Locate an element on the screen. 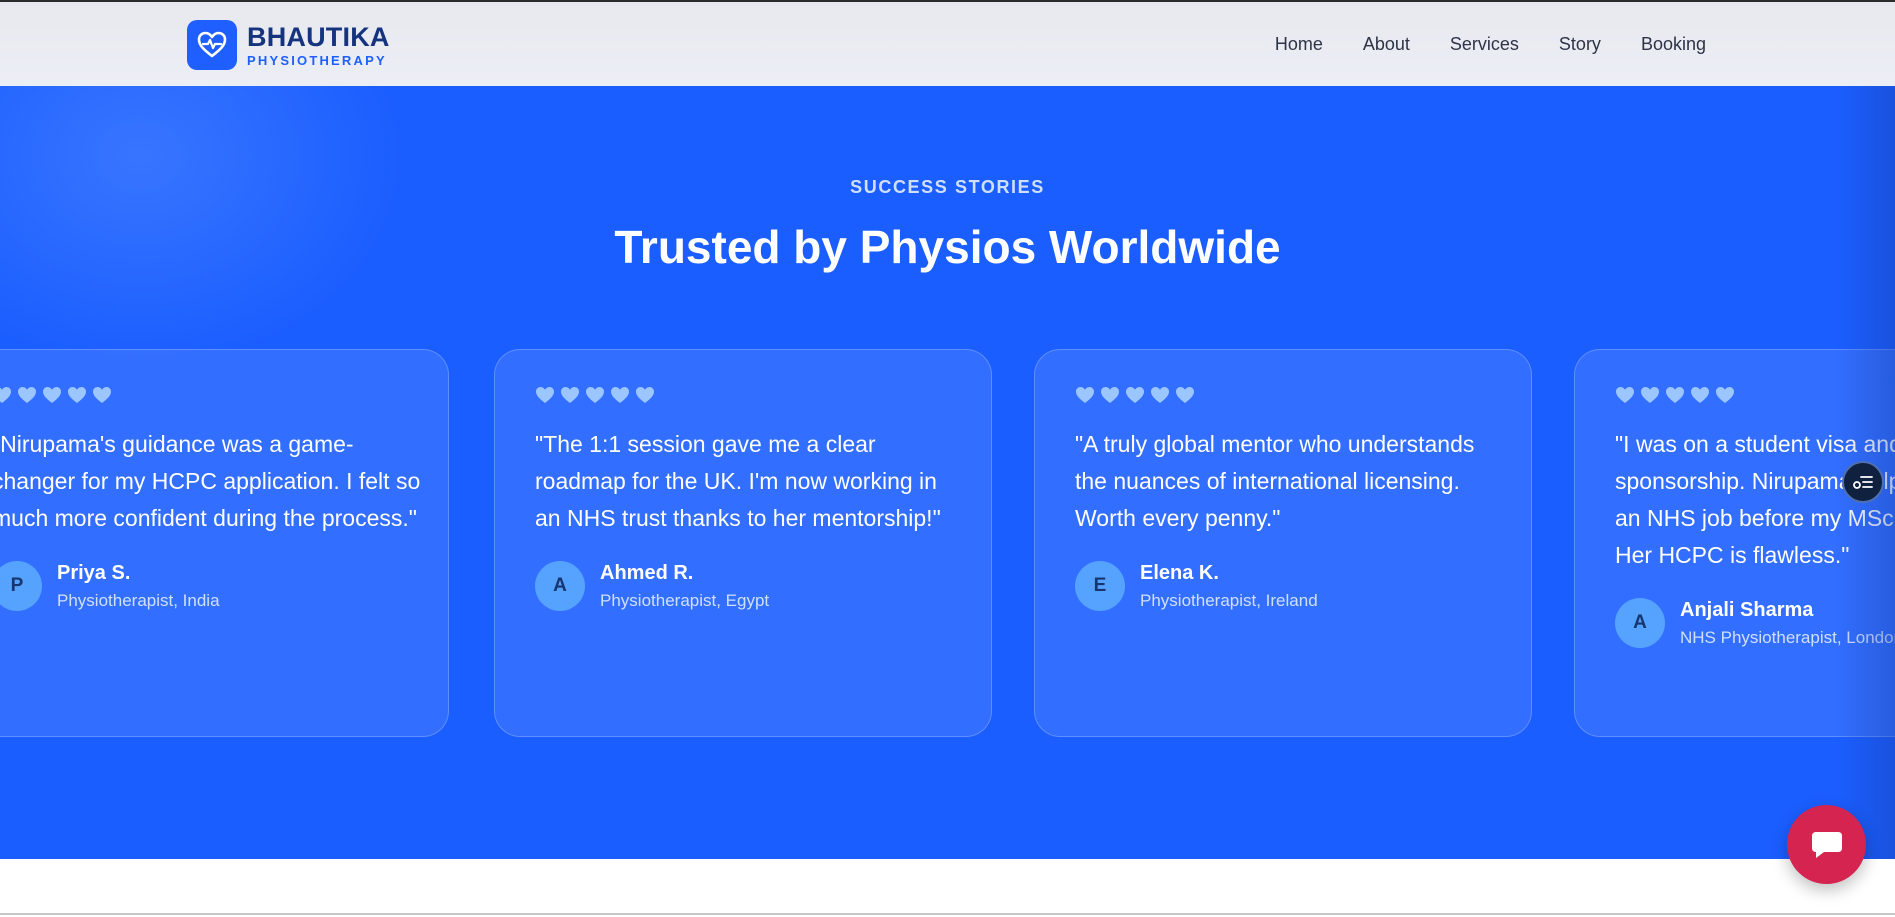  main-nav: Home About Services Story Booking is located at coordinates (1490, 44).